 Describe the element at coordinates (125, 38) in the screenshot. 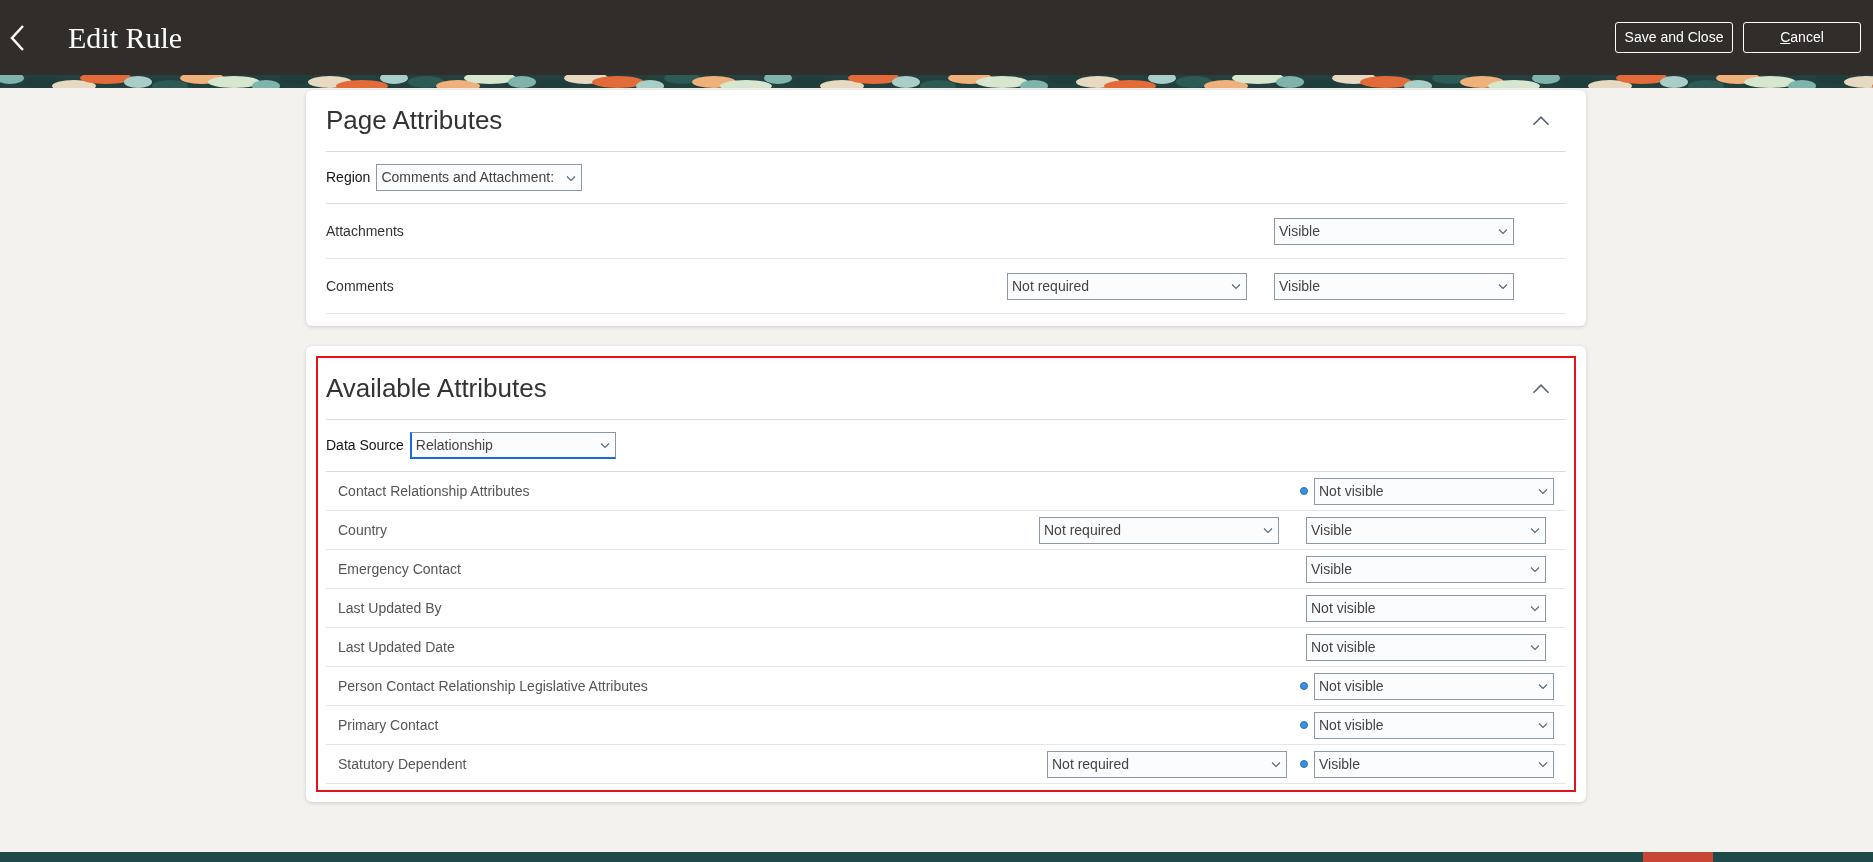

I see `page-title: Edit Rule` at that location.